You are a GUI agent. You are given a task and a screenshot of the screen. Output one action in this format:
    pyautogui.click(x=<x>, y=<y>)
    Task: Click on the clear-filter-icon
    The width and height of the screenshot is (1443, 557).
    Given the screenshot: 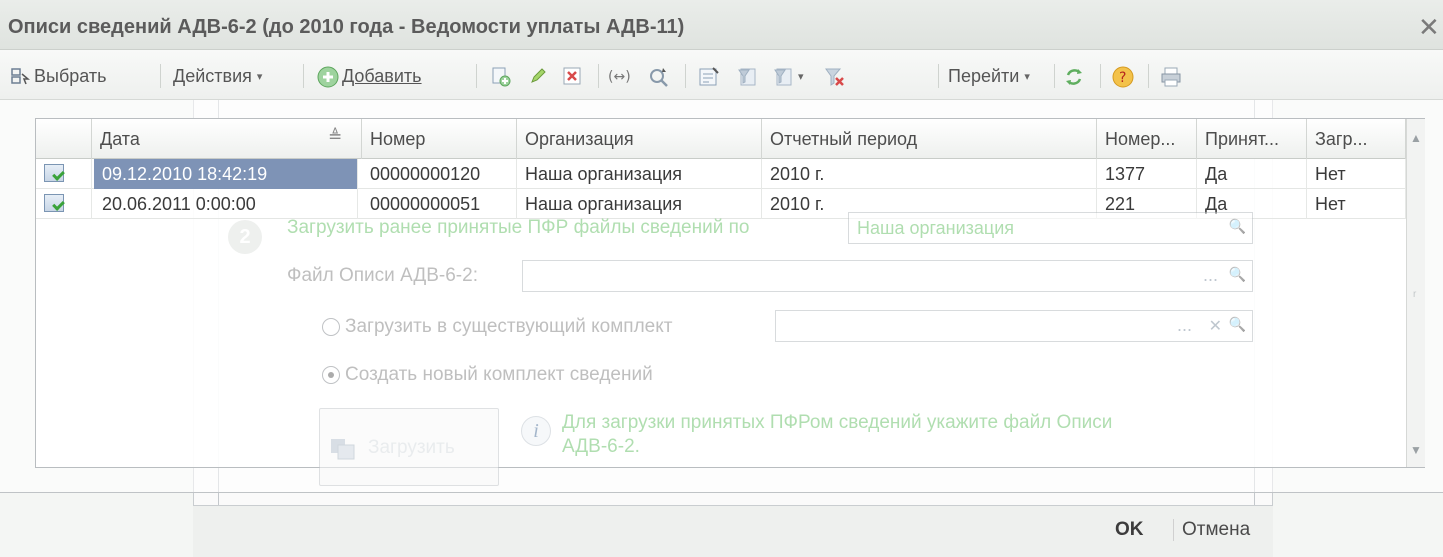 What is the action you would take?
    pyautogui.click(x=834, y=76)
    